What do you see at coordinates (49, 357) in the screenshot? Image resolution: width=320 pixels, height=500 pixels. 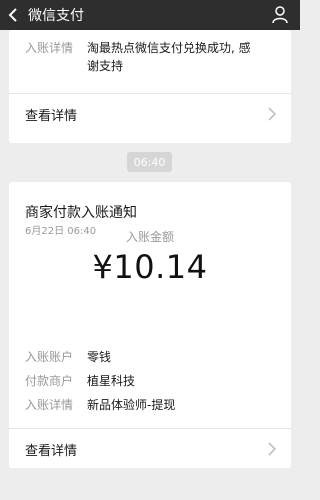 I see `row-label: 入账账户` at bounding box center [49, 357].